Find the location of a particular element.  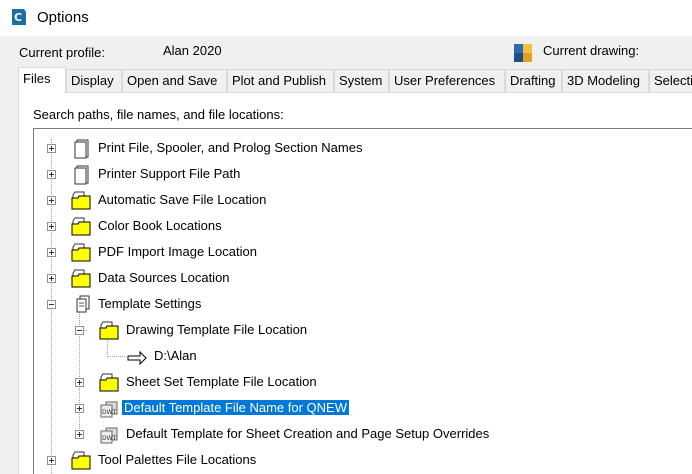

current-profile-value: Alan 2020 is located at coordinates (192, 50).